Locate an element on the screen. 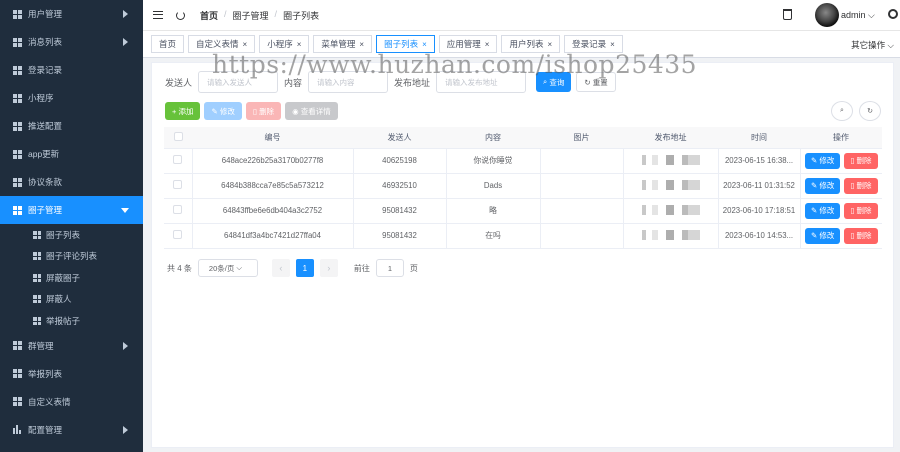 Image resolution: width=900 pixels, height=452 pixels. time-cell: 2023-06-11 01:31:52 is located at coordinates (759, 186).